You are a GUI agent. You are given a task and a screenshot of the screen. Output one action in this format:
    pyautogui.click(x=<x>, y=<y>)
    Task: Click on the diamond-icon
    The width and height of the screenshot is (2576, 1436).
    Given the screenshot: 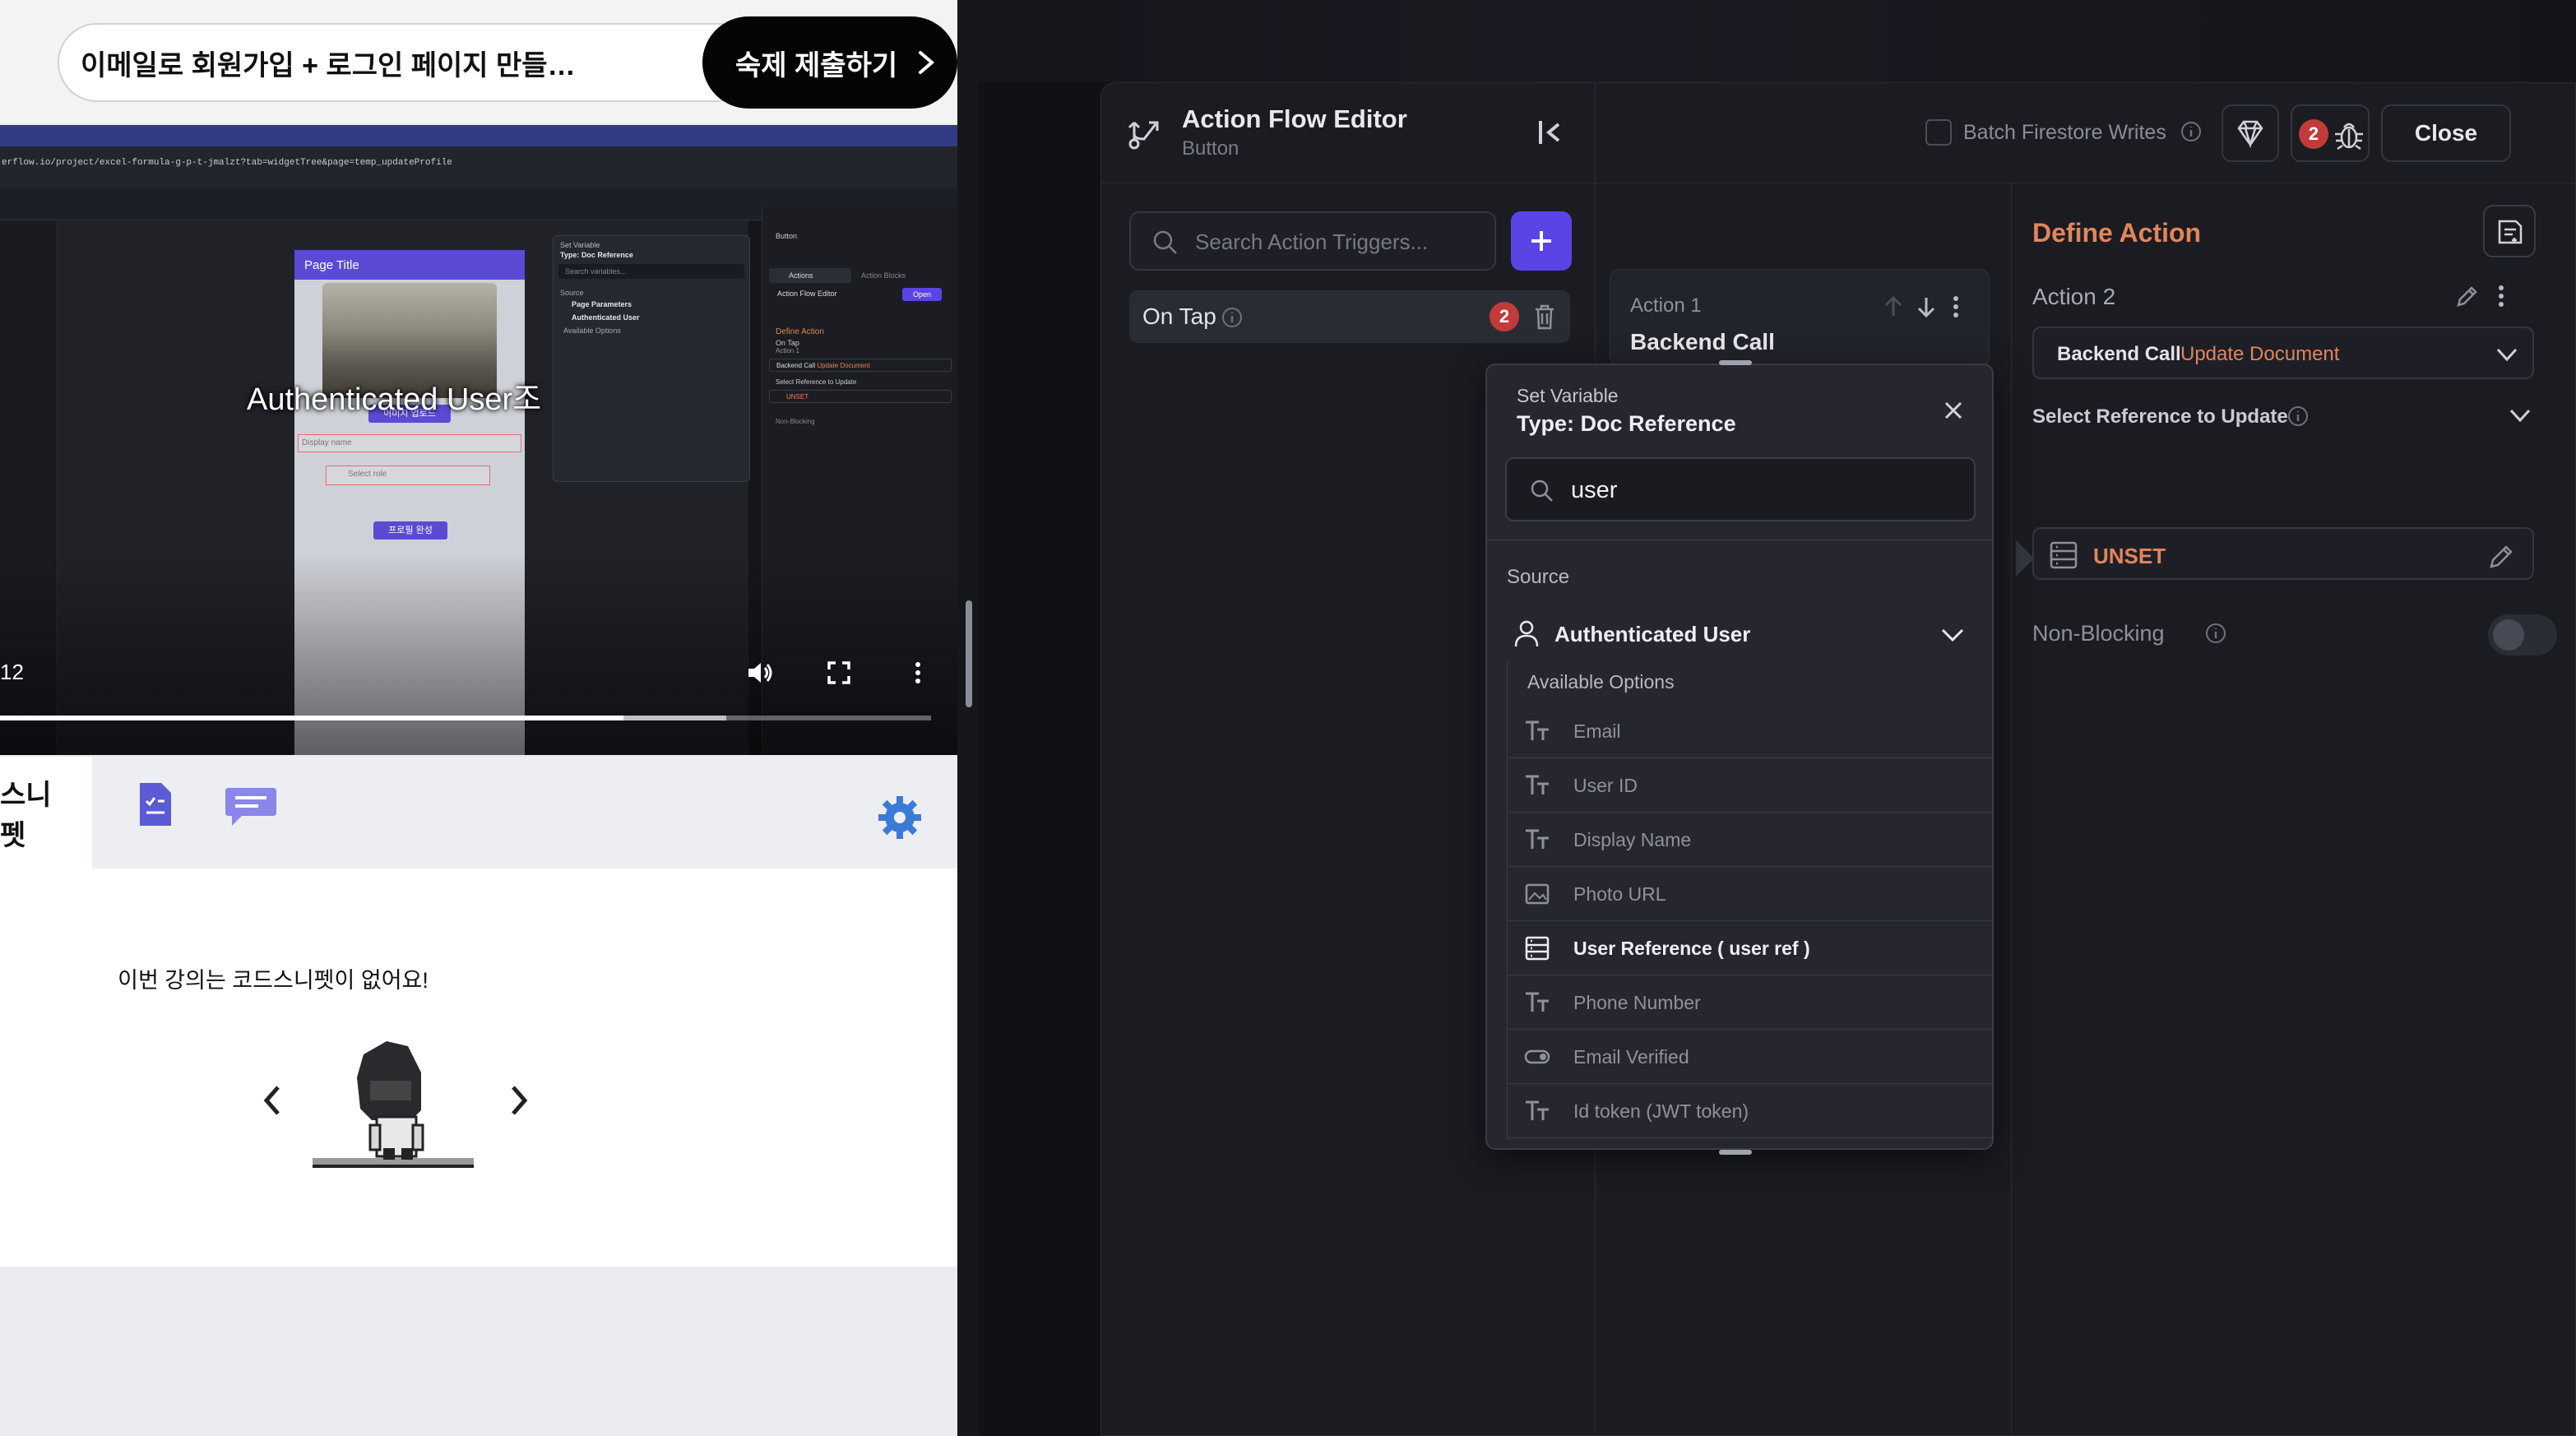 What is the action you would take?
    pyautogui.click(x=2250, y=134)
    